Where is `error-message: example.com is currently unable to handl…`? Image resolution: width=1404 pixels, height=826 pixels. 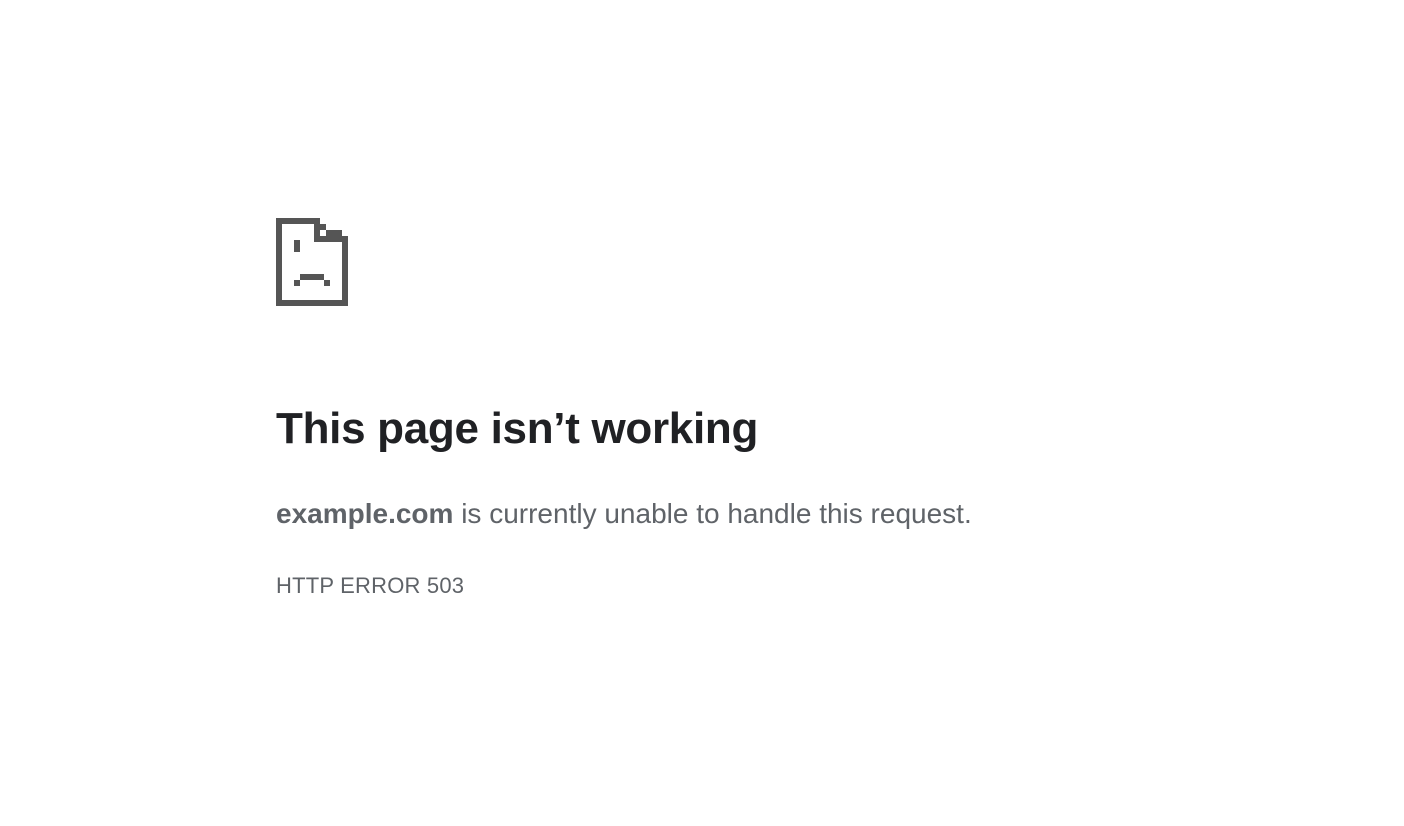
error-message: example.com is currently unable to handl… is located at coordinates (624, 514).